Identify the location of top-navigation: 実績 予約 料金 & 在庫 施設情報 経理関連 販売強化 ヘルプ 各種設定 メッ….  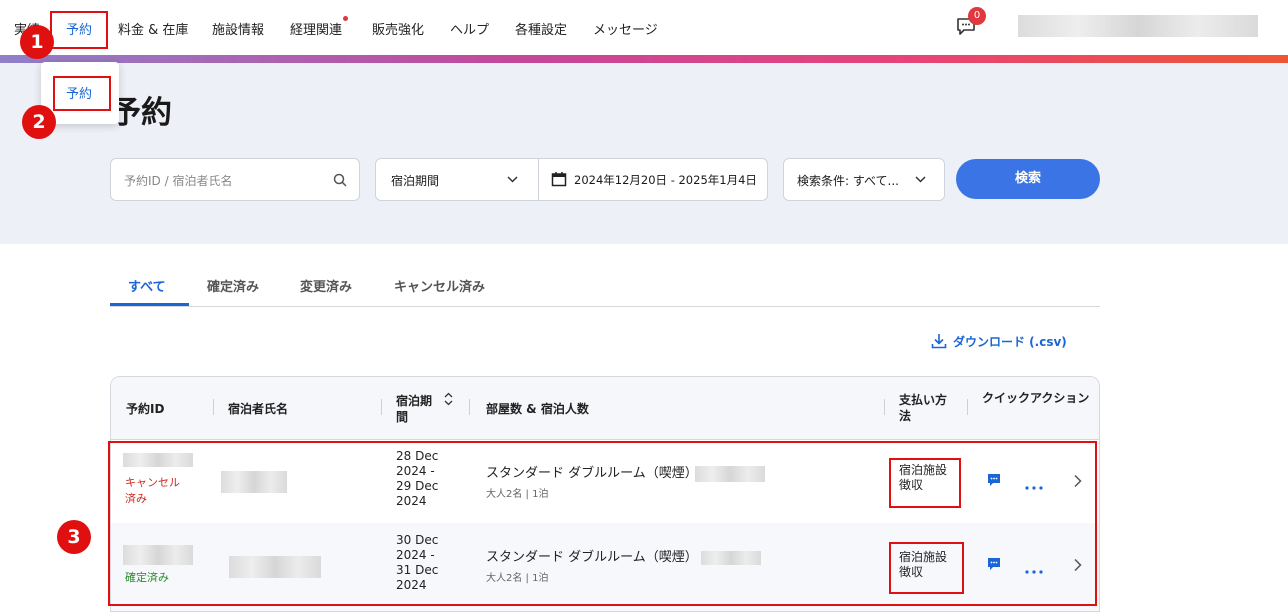
(644, 28).